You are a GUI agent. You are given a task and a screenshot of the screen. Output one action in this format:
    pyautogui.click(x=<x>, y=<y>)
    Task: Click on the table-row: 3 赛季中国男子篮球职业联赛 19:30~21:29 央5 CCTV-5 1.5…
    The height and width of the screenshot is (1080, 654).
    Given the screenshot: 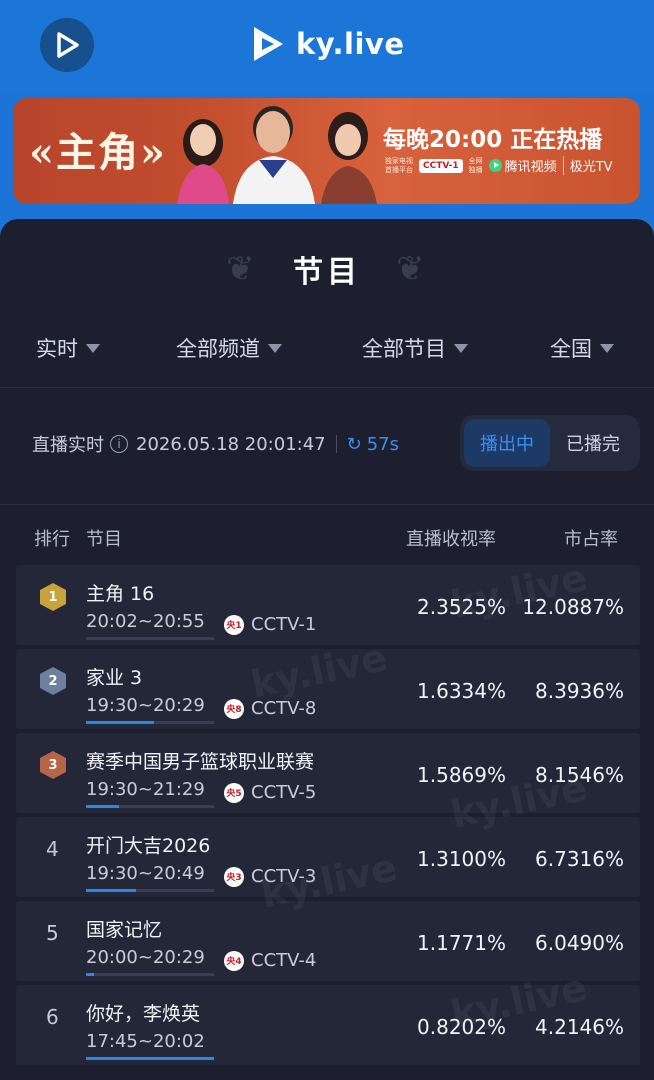 What is the action you would take?
    pyautogui.click(x=328, y=773)
    